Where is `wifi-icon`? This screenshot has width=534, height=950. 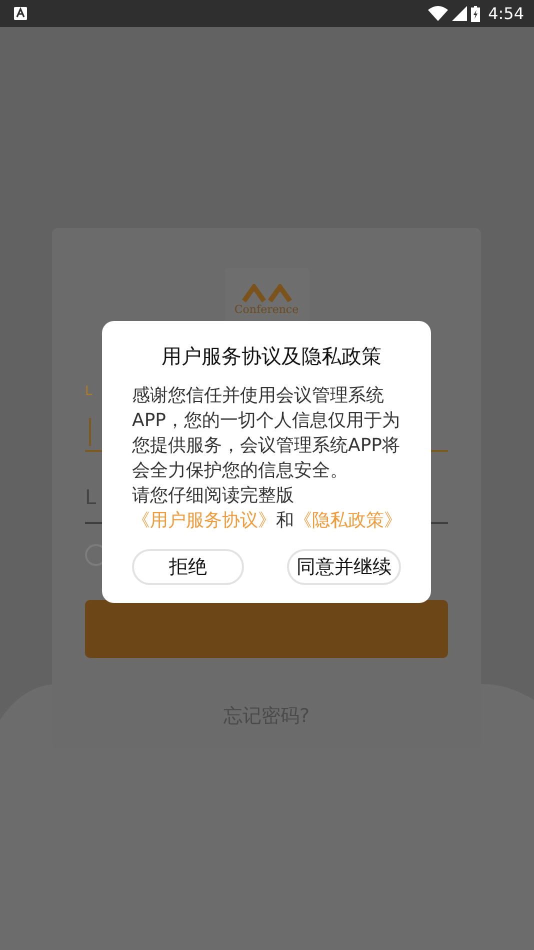 wifi-icon is located at coordinates (438, 13).